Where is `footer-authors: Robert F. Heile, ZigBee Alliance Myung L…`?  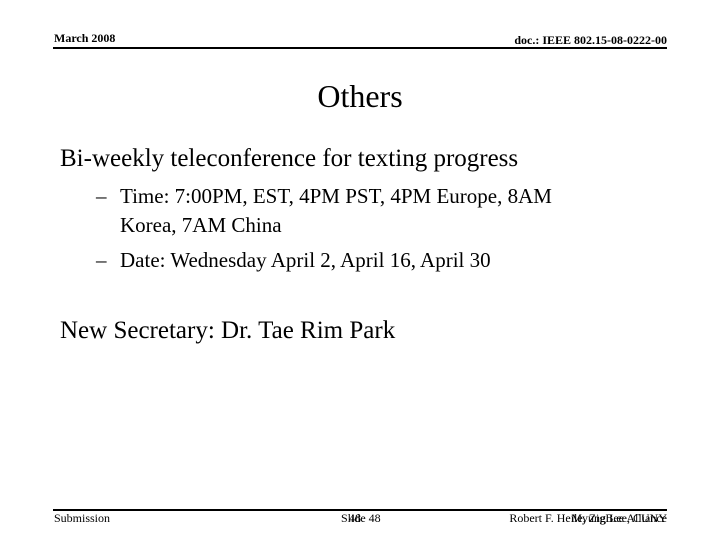 footer-authors: Robert F. Heile, ZigBee Alliance Myung L… is located at coordinates (582, 519).